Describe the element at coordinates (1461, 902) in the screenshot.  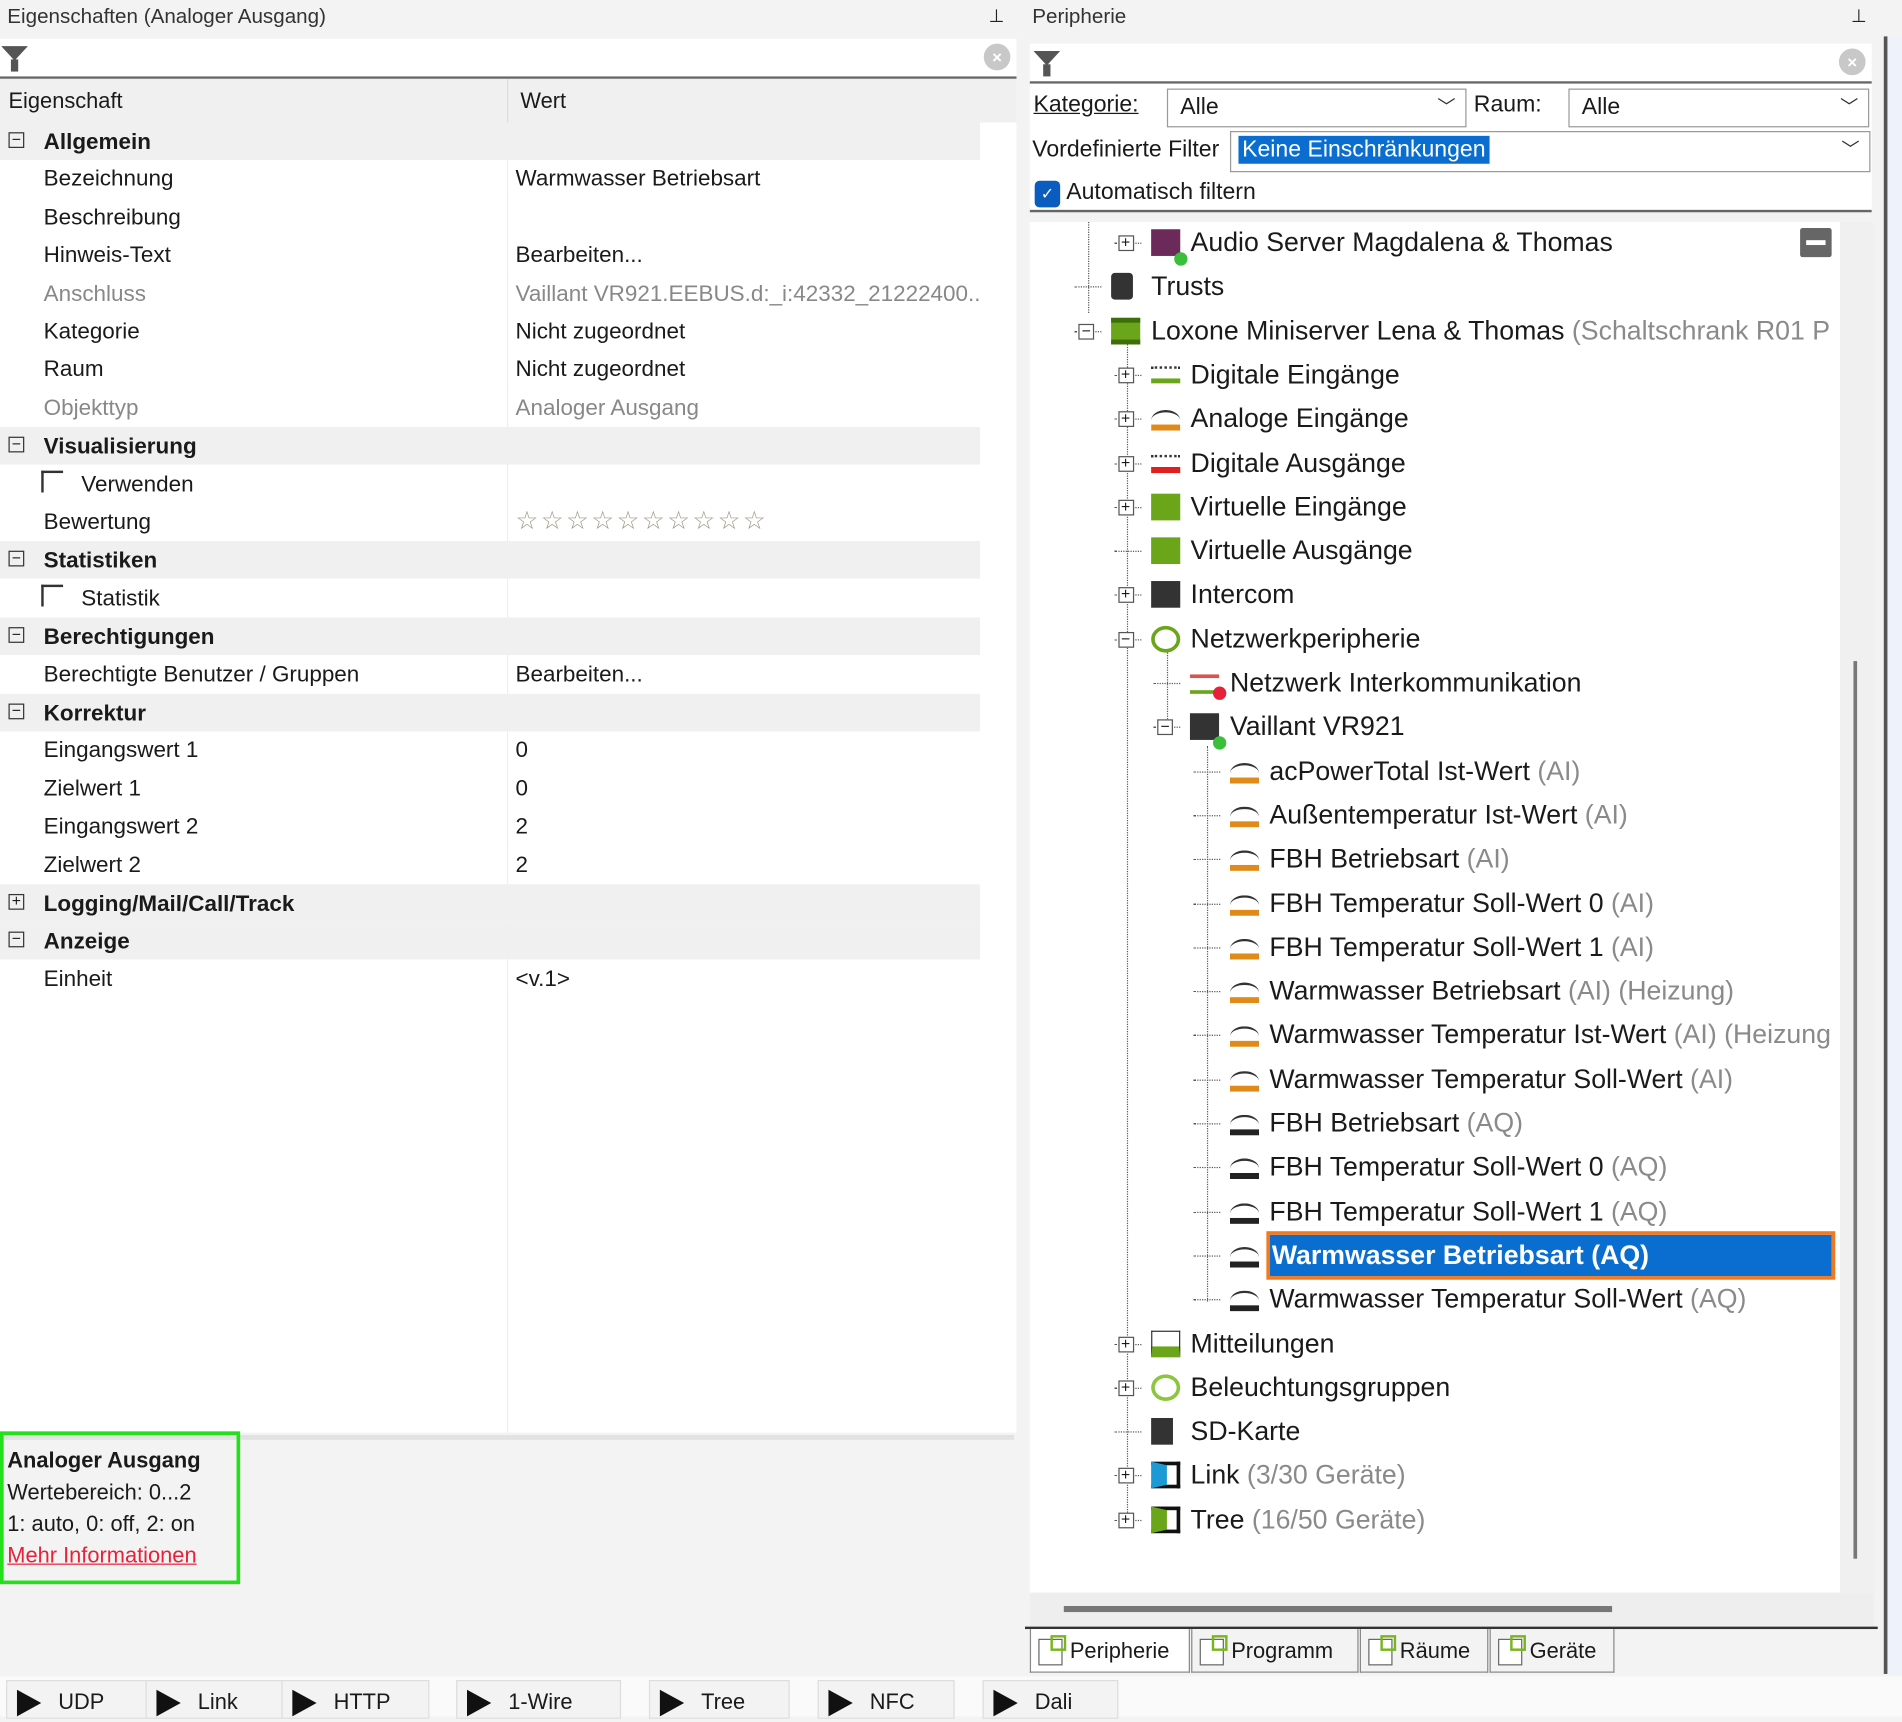
I see `tree-item-label: FBH Temperatur Soll-Wert 0 (AI)` at that location.